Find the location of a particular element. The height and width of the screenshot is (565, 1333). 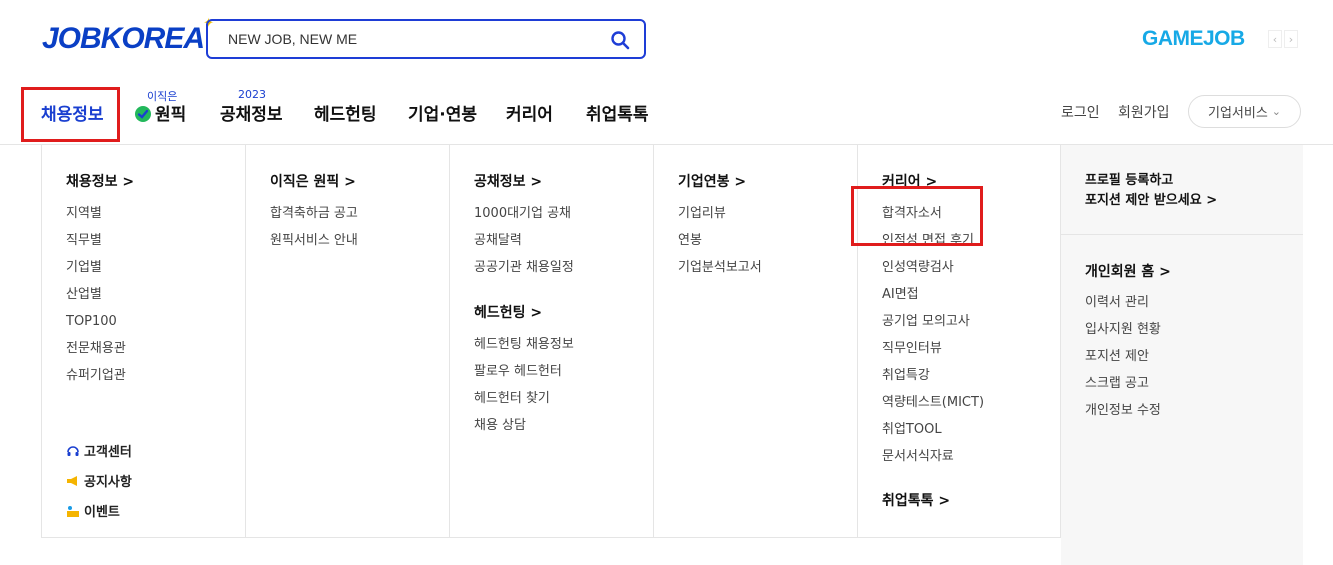

menu-list-gongchae: 1000대기업 공채 공채달력 공공기관 채용일정 is located at coordinates (524, 246).